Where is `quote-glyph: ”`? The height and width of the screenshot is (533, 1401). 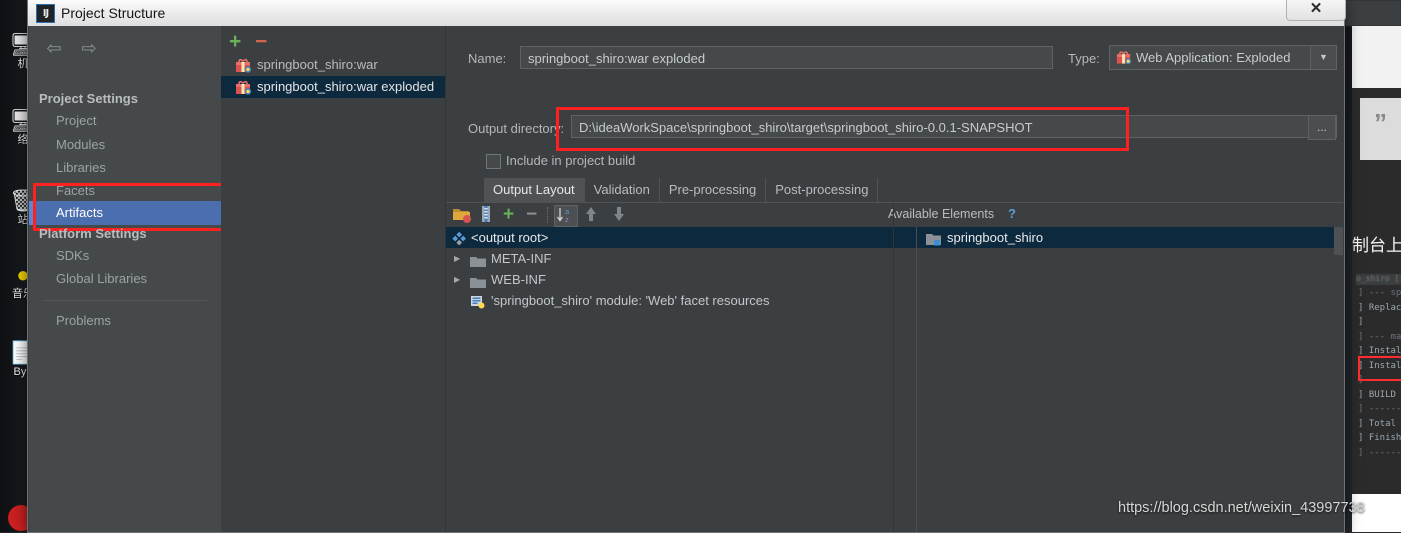
quote-glyph: ” is located at coordinates (1380, 129).